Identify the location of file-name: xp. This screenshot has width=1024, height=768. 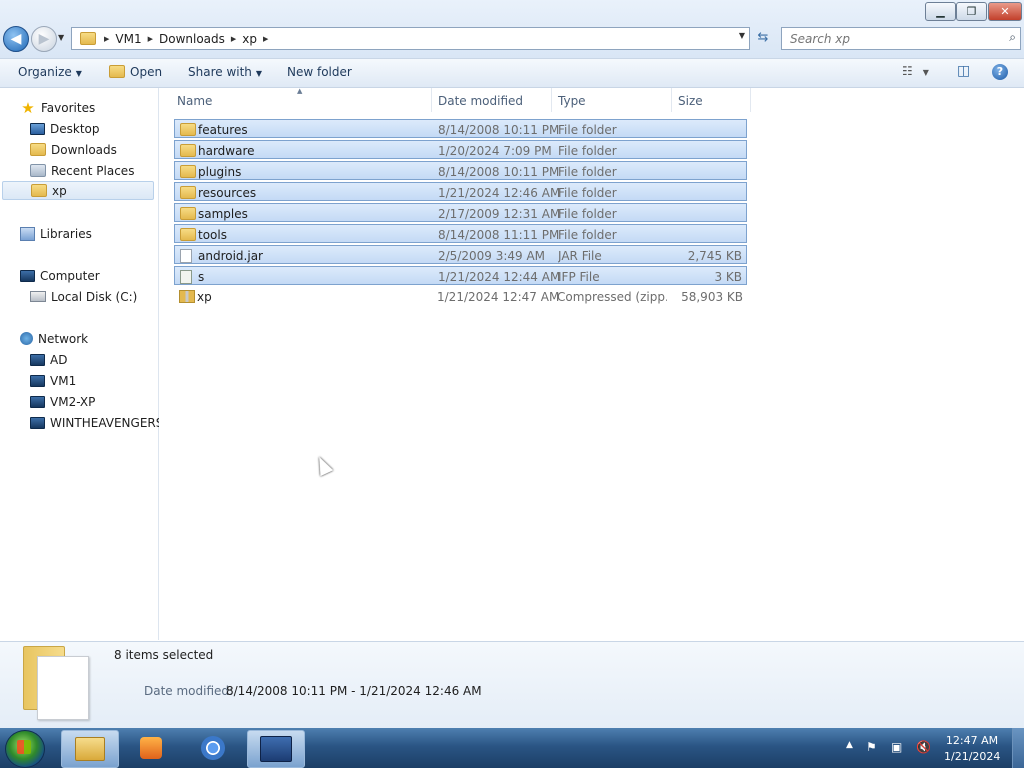
(204, 297).